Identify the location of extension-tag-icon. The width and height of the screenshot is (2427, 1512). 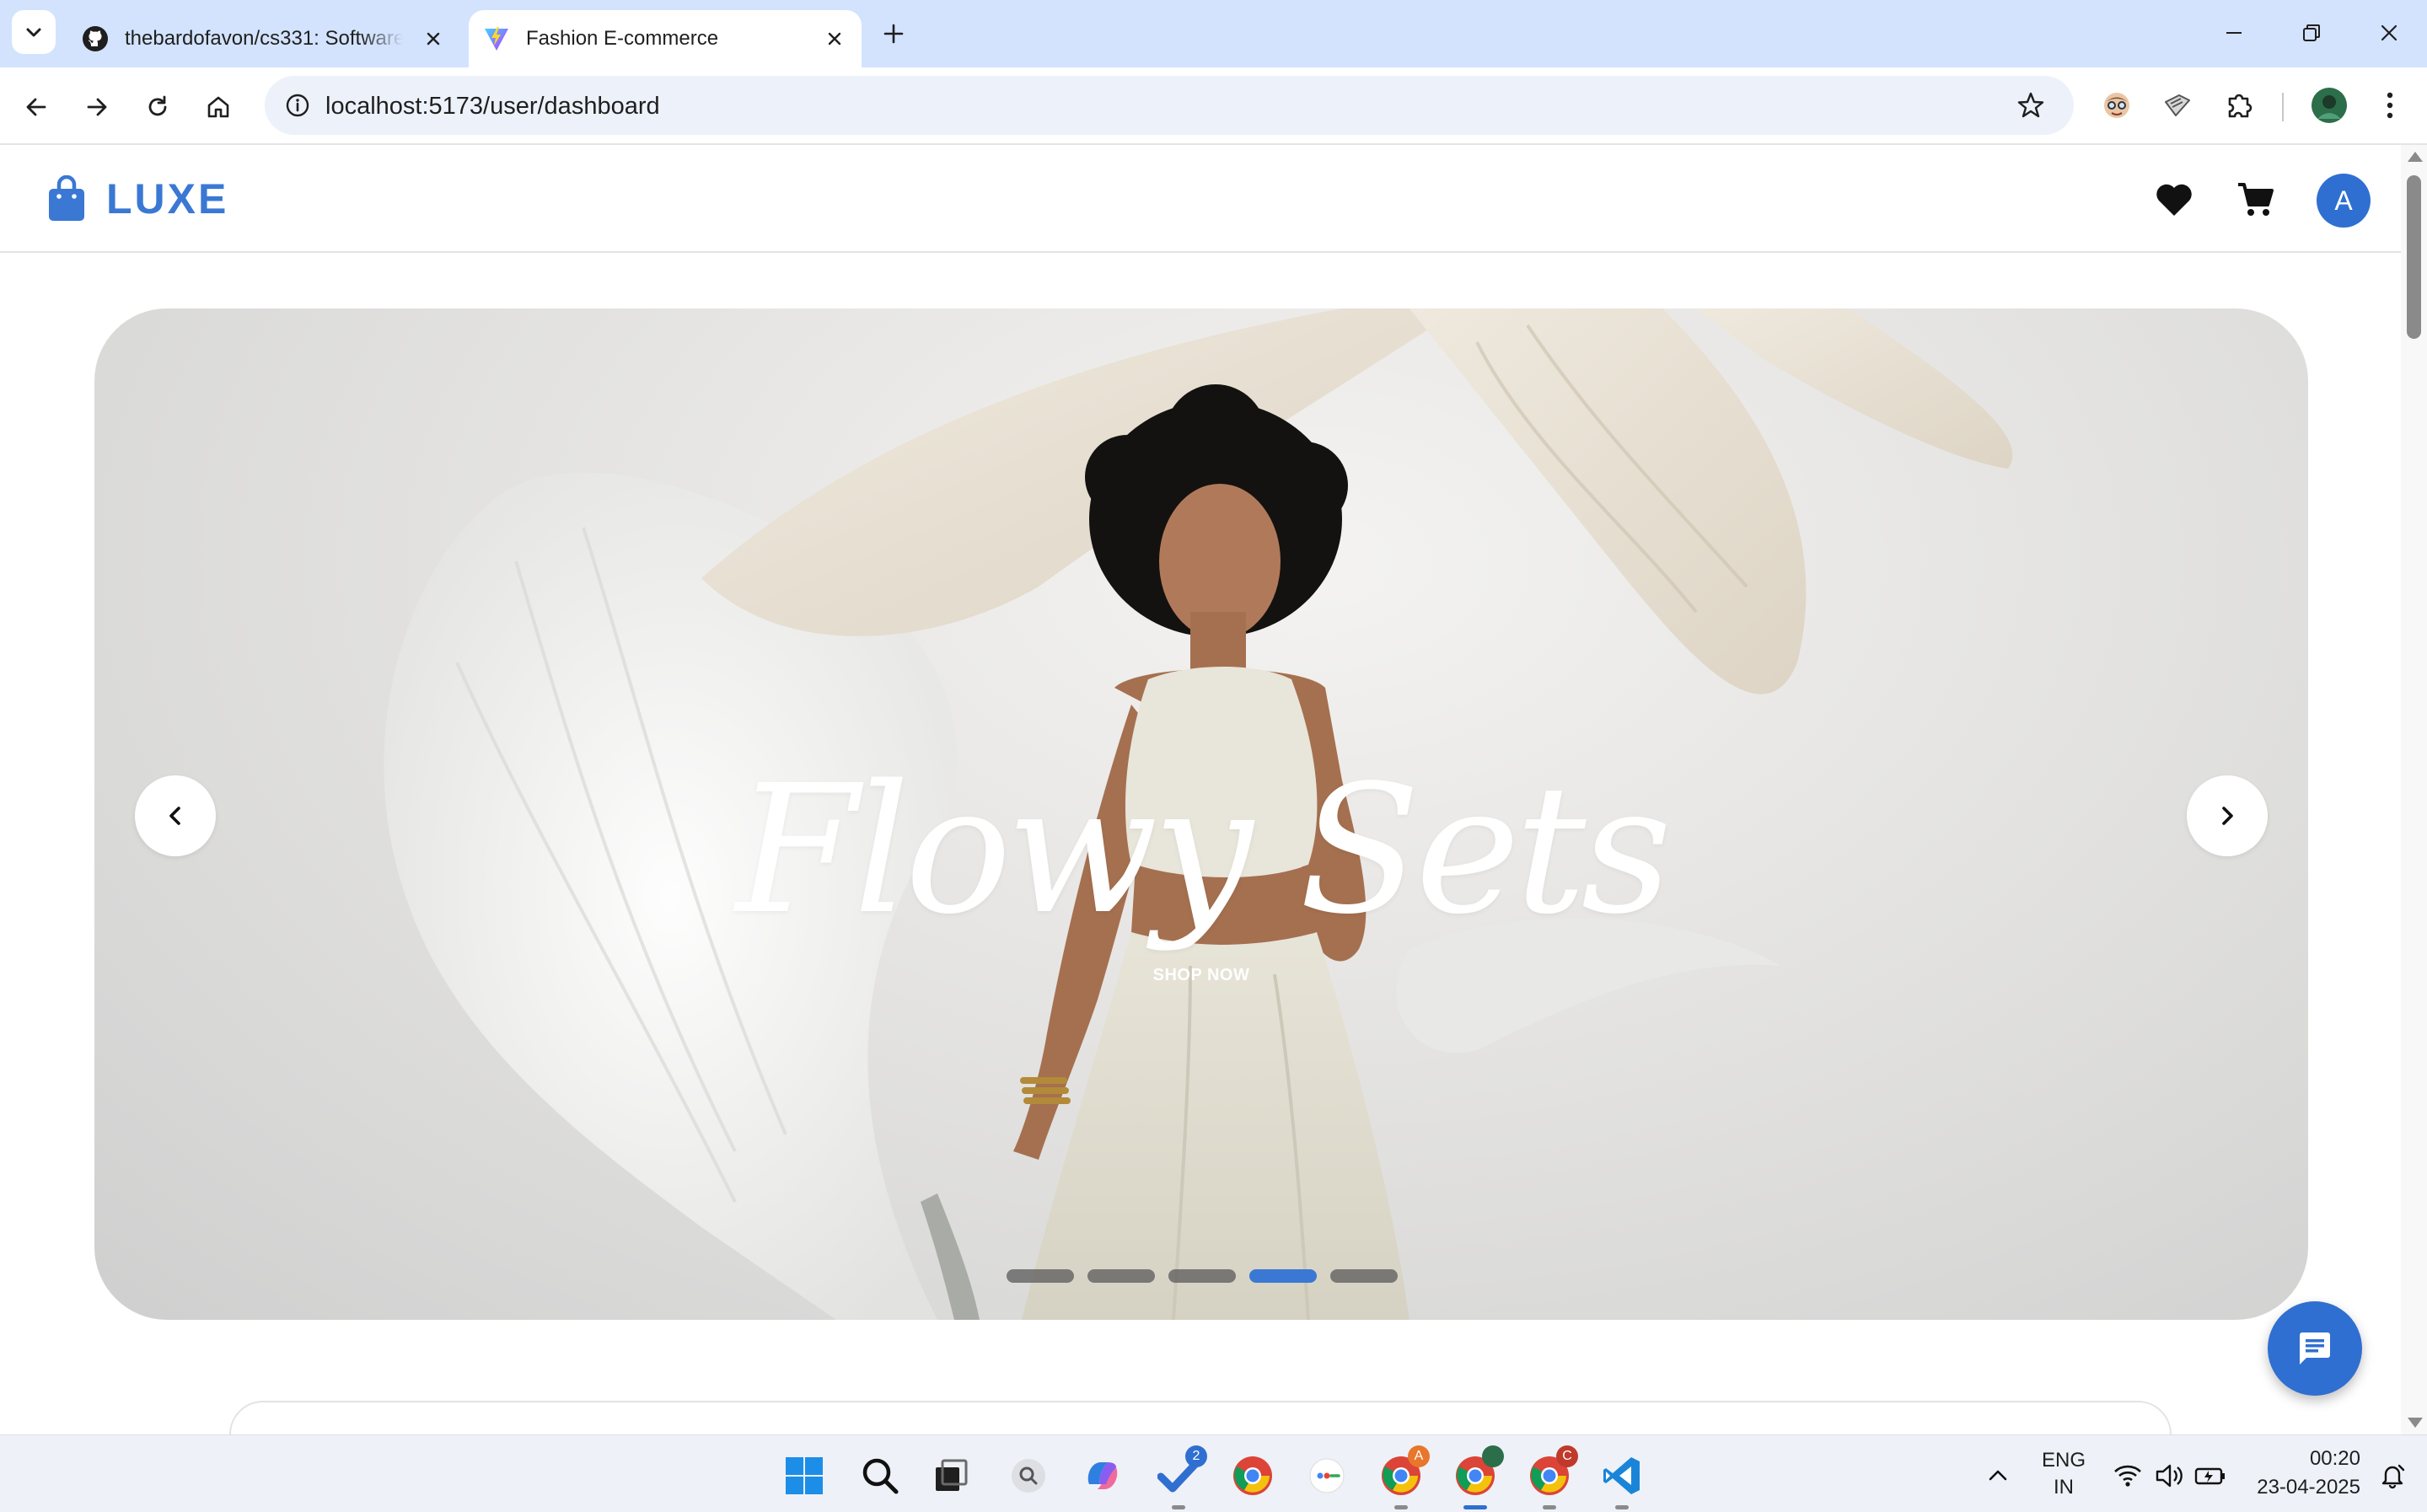
(2177, 105).